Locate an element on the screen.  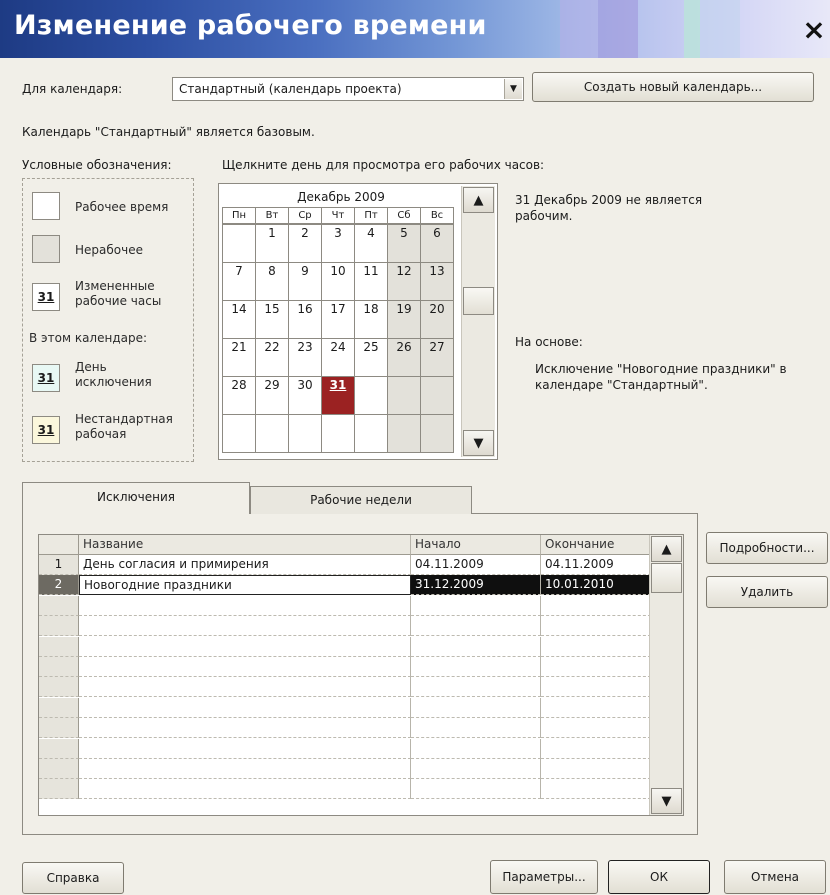
calendar-day: 21 is located at coordinates (239, 357).